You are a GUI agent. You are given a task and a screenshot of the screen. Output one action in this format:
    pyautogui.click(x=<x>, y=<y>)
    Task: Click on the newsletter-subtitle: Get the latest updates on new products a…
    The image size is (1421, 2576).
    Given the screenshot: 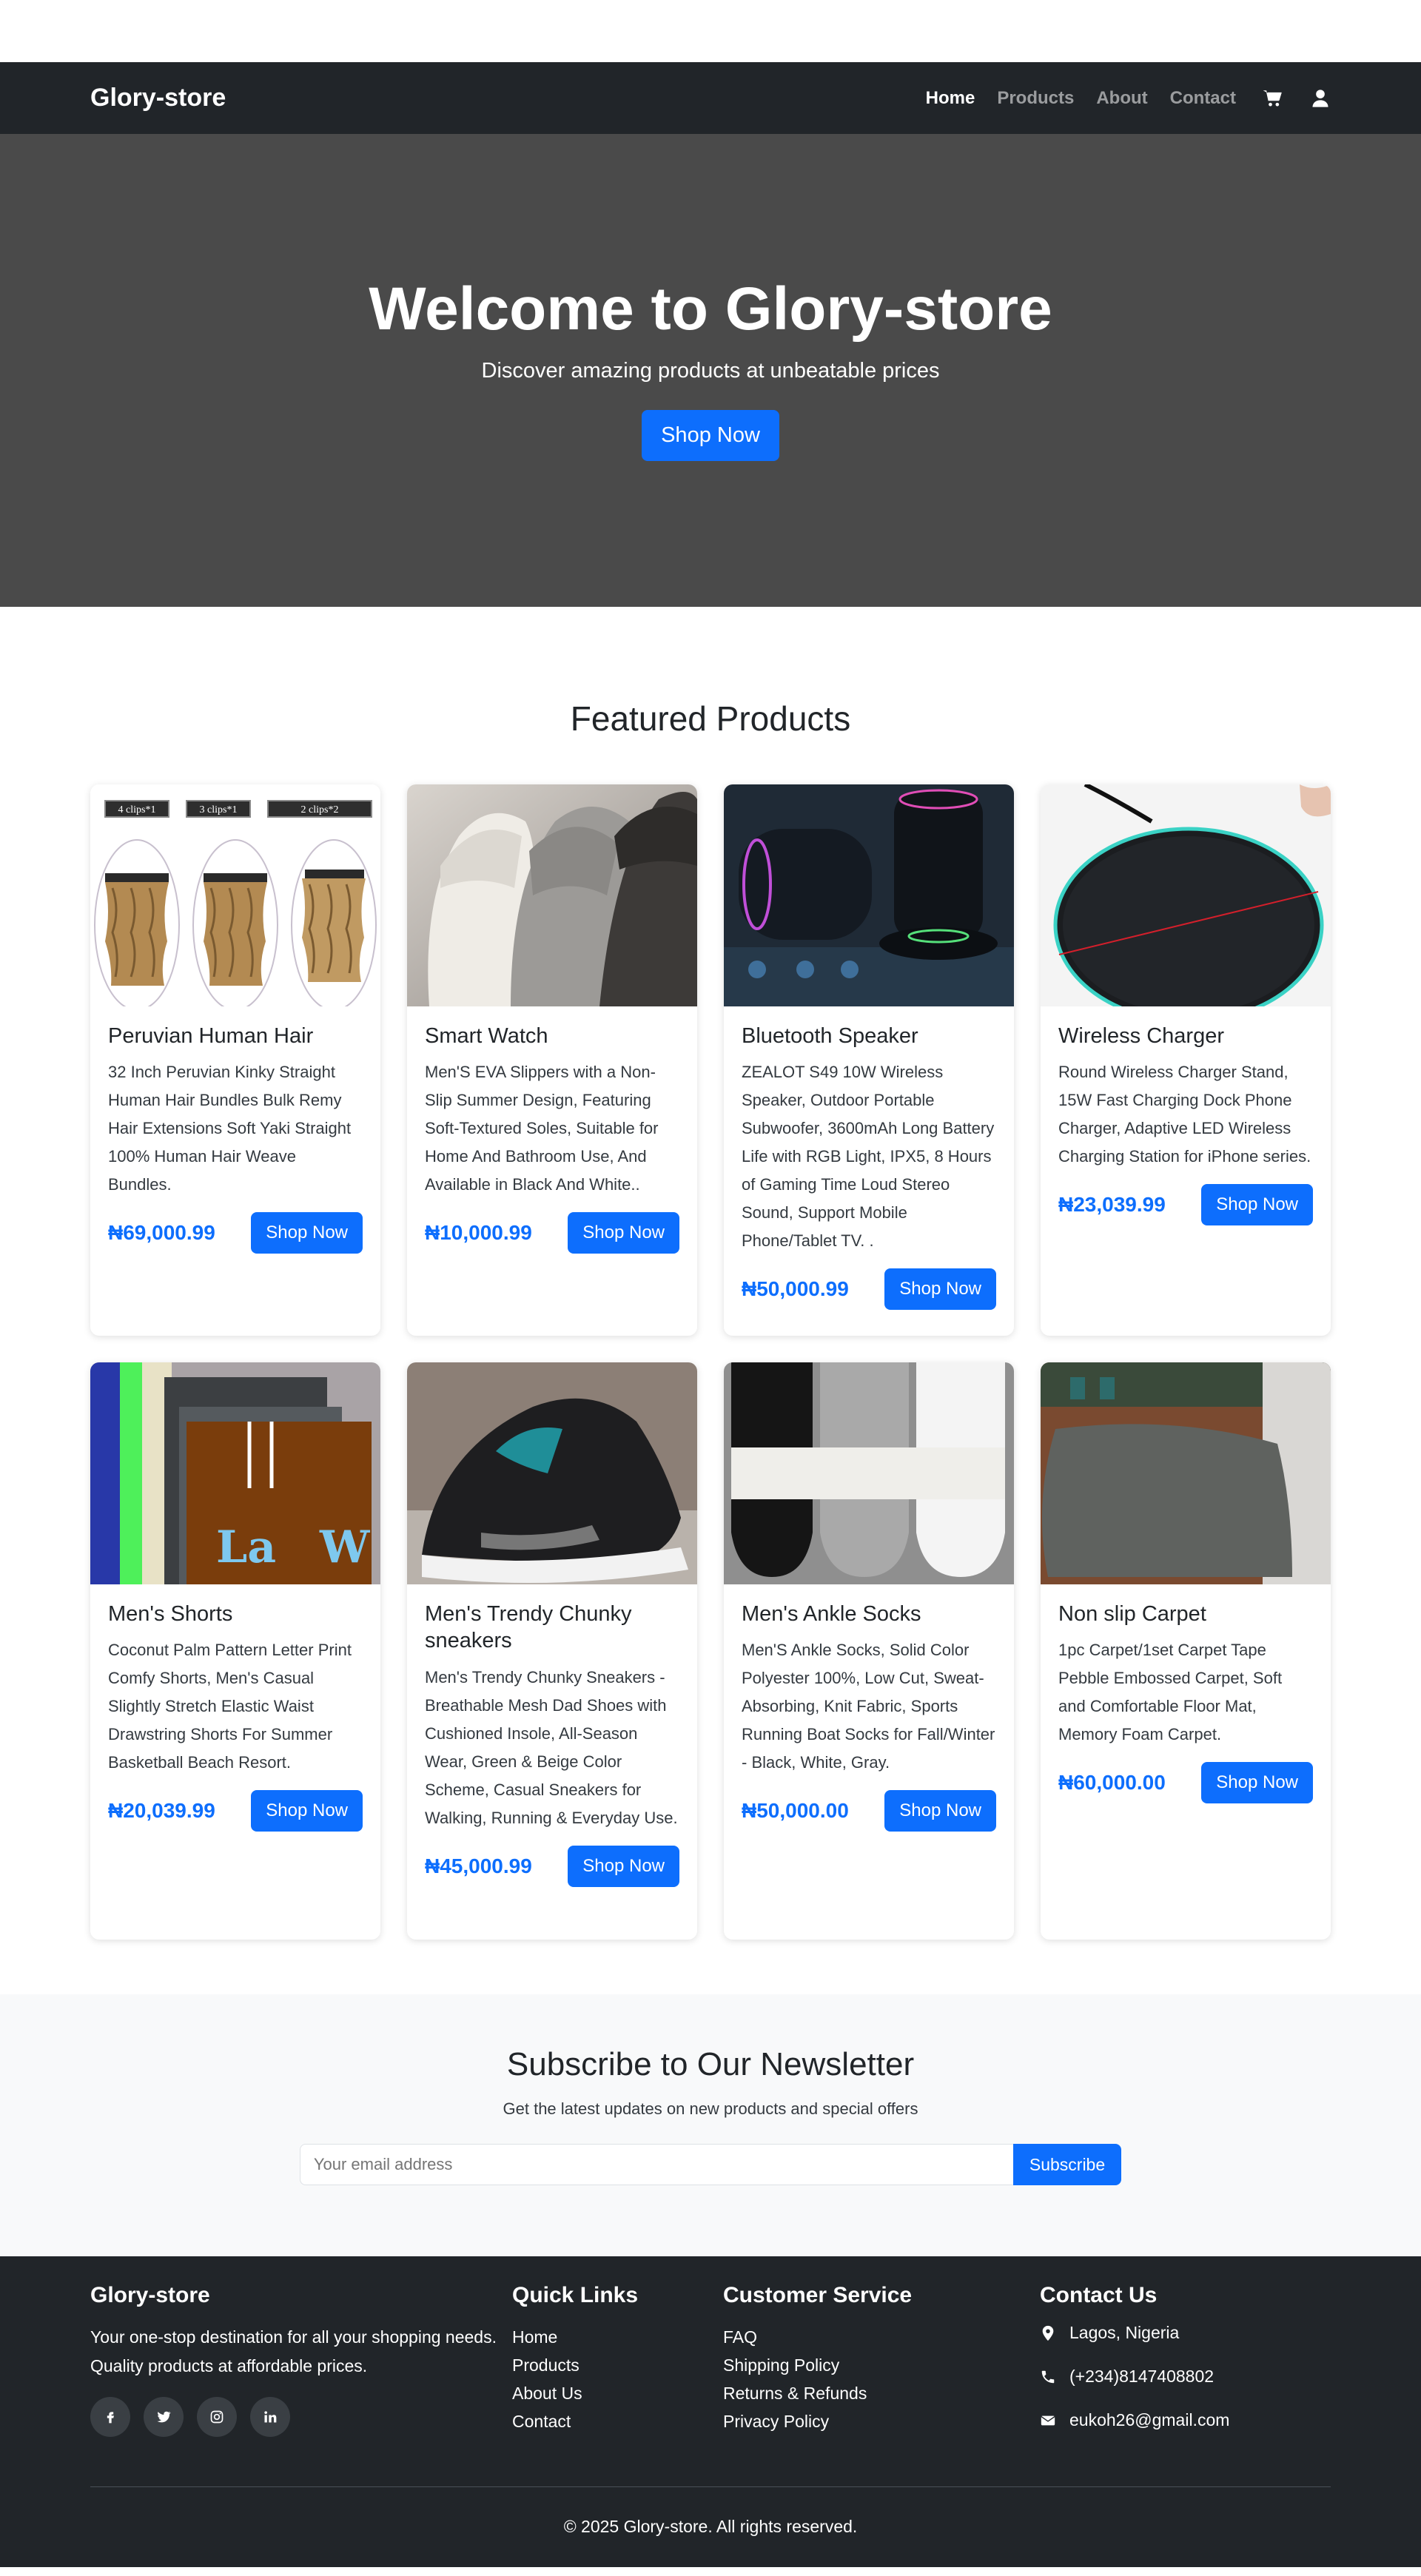 What is the action you would take?
    pyautogui.click(x=710, y=2108)
    